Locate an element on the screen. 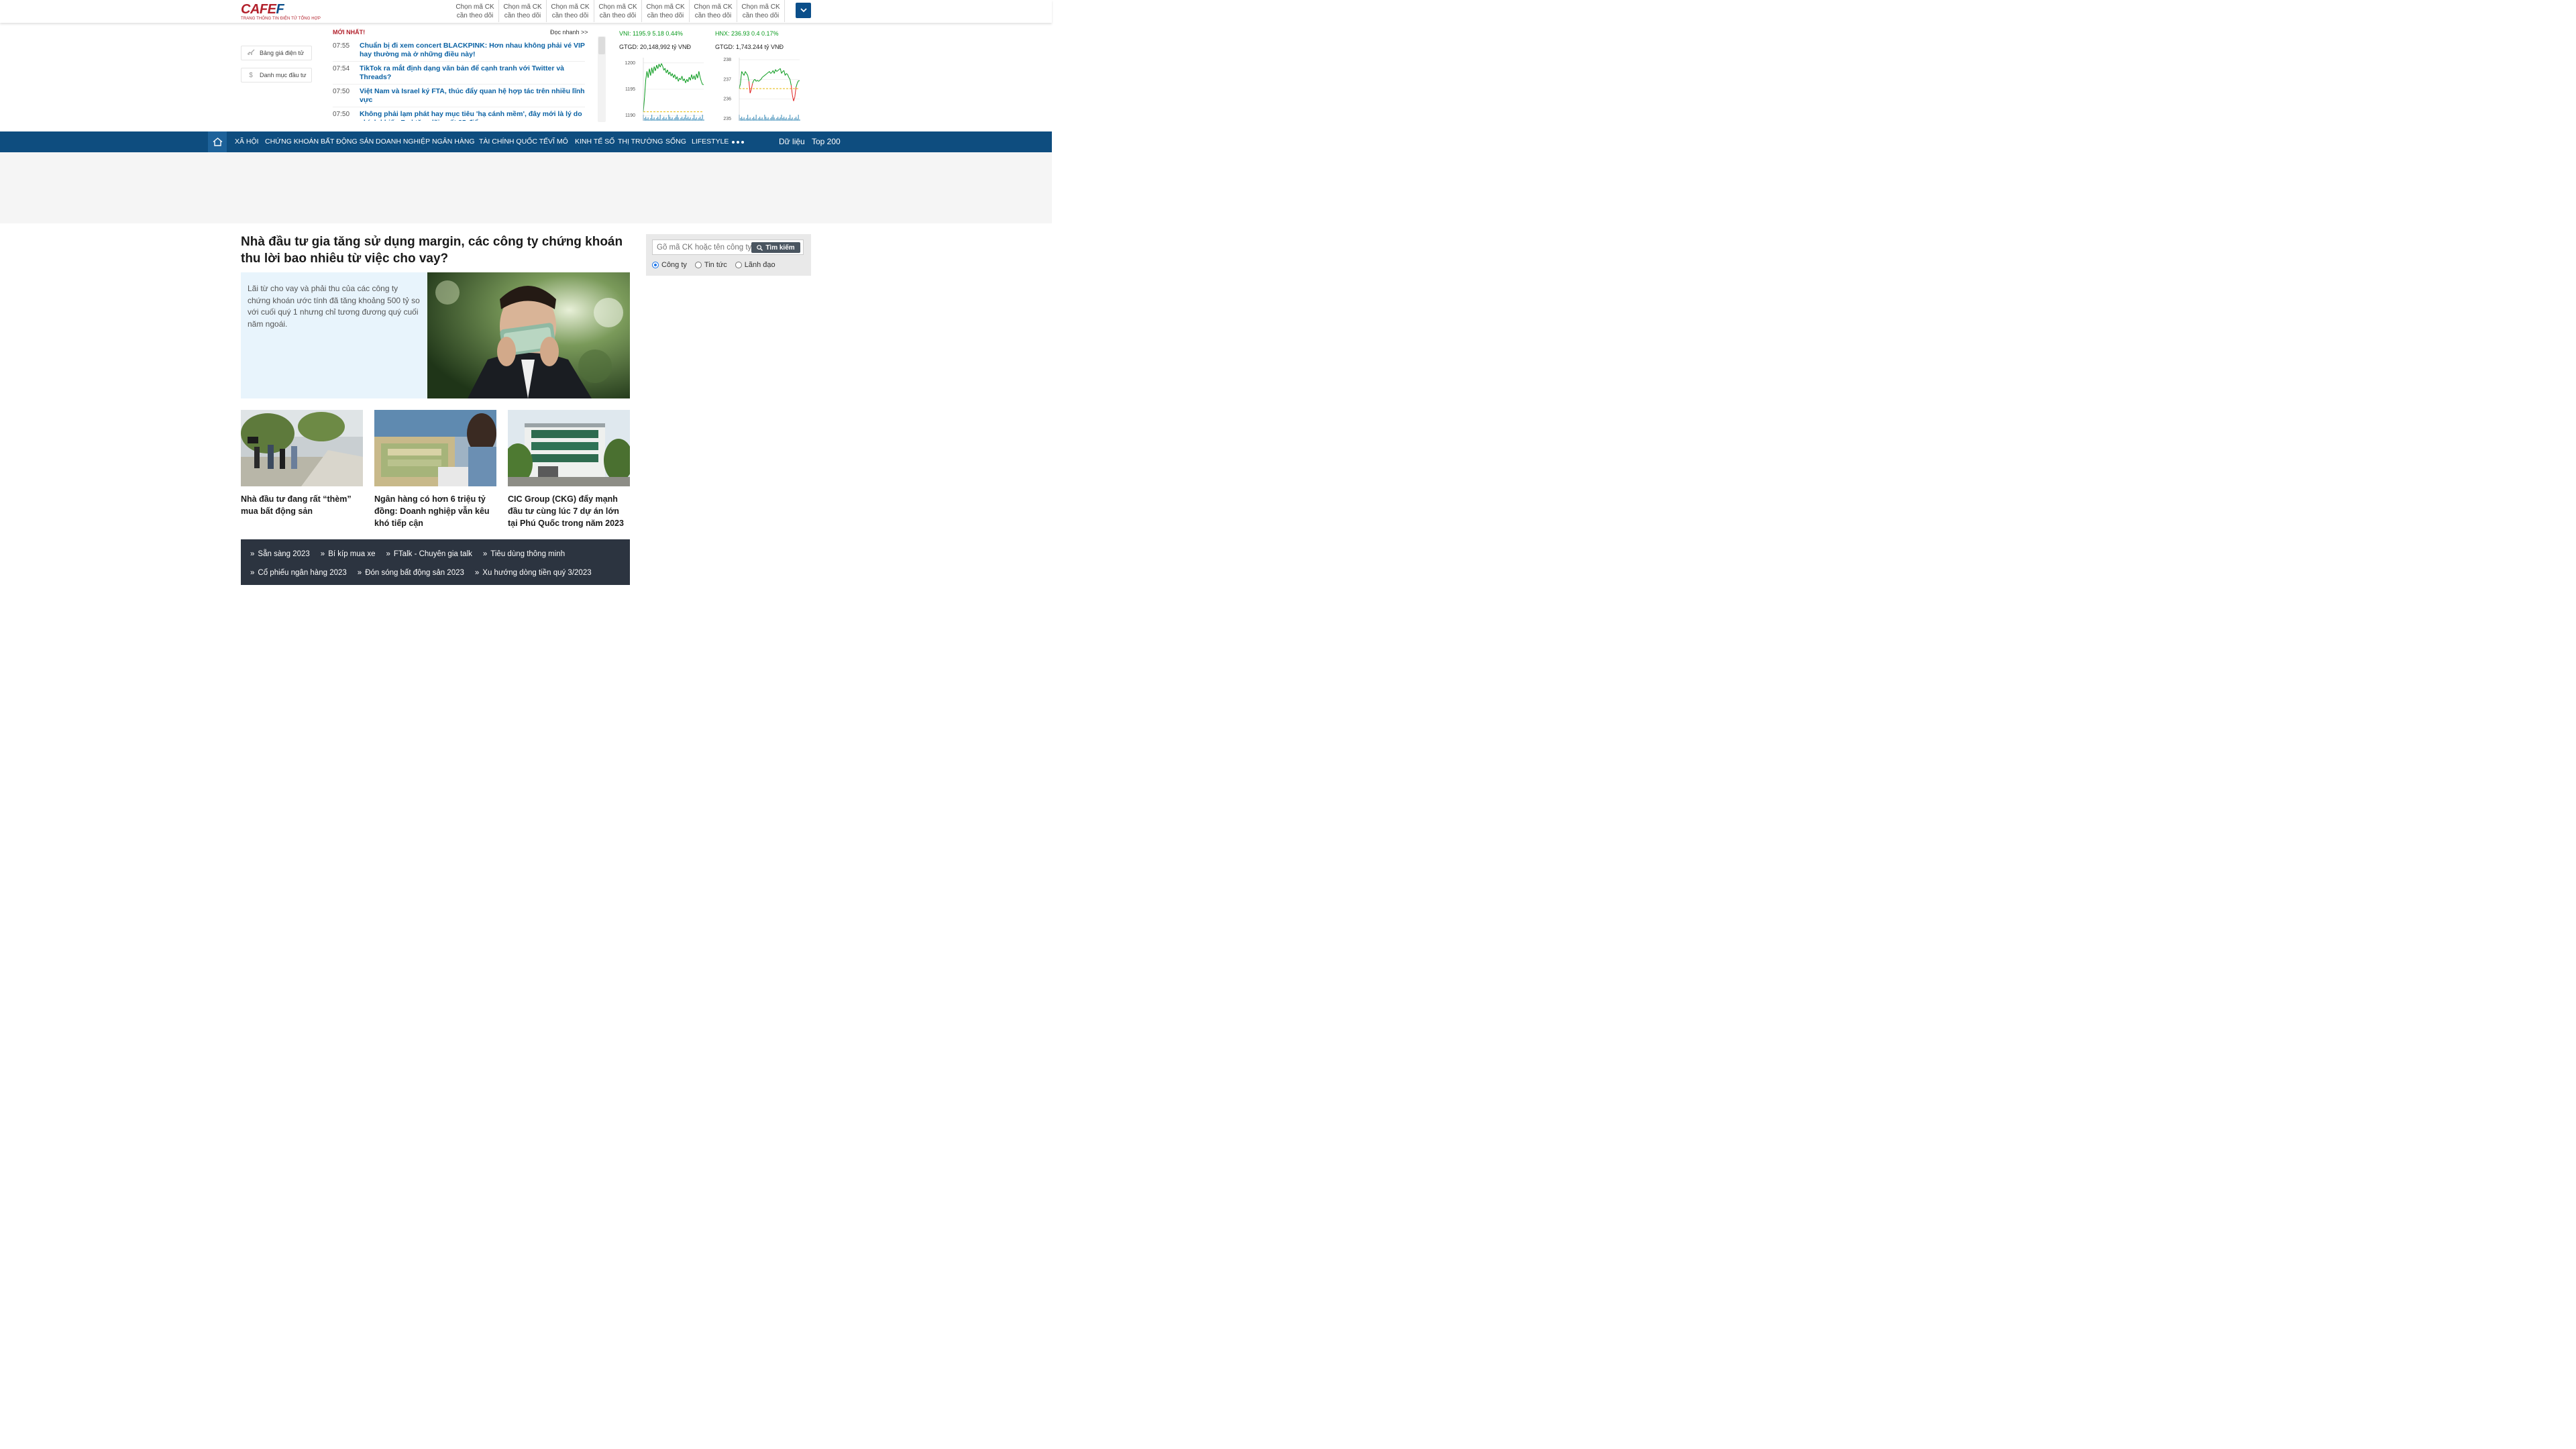 The height and width of the screenshot is (1449, 2576). nav-item-bat-dong-san: BẤT ĐỘNG SẢN is located at coordinates (347, 141).